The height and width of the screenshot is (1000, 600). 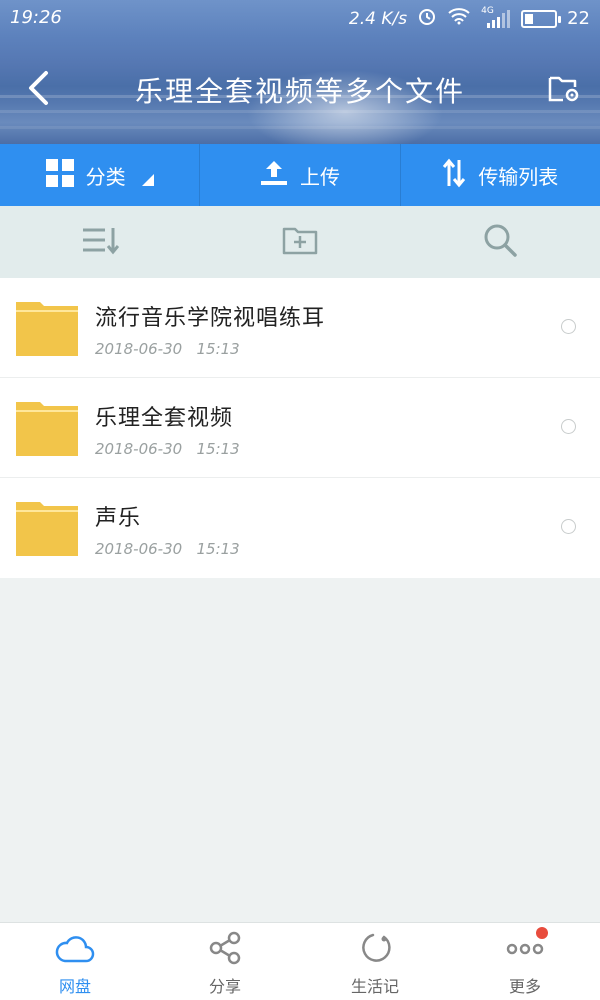 I want to click on file-name: 乐理全套视频, so click(x=164, y=418).